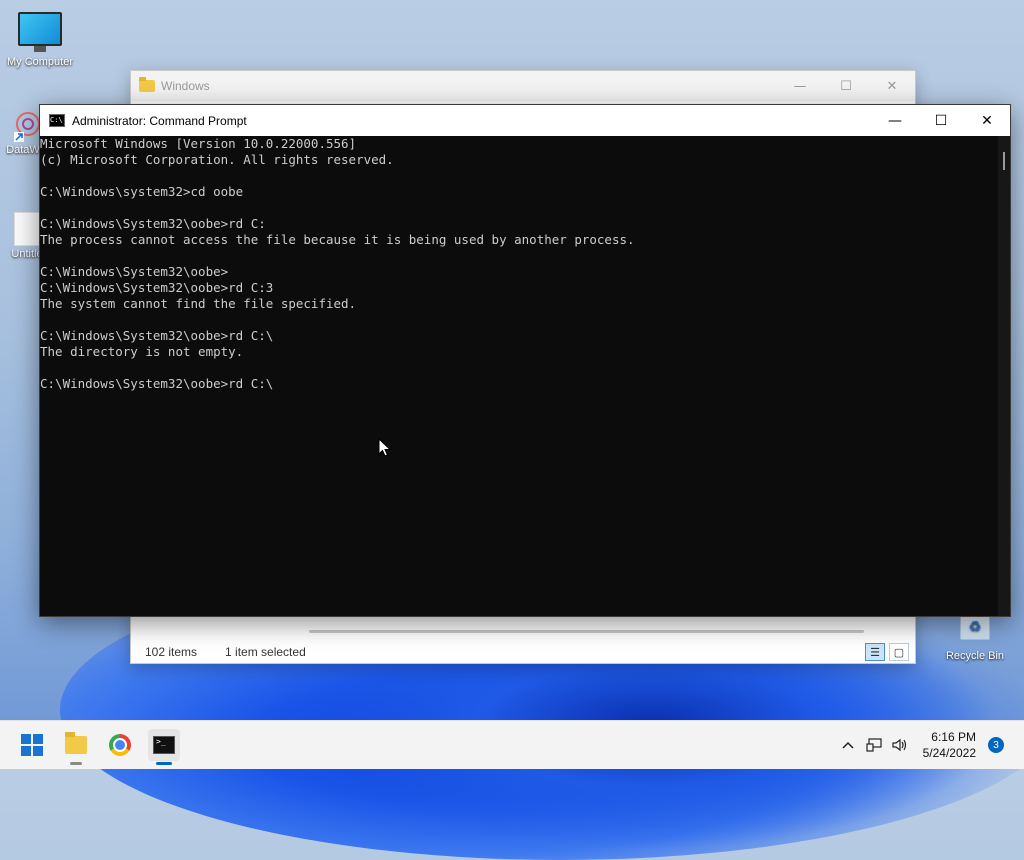 The image size is (1024, 860). What do you see at coordinates (265, 652) in the screenshot?
I see `selection-count: 1 item selected` at bounding box center [265, 652].